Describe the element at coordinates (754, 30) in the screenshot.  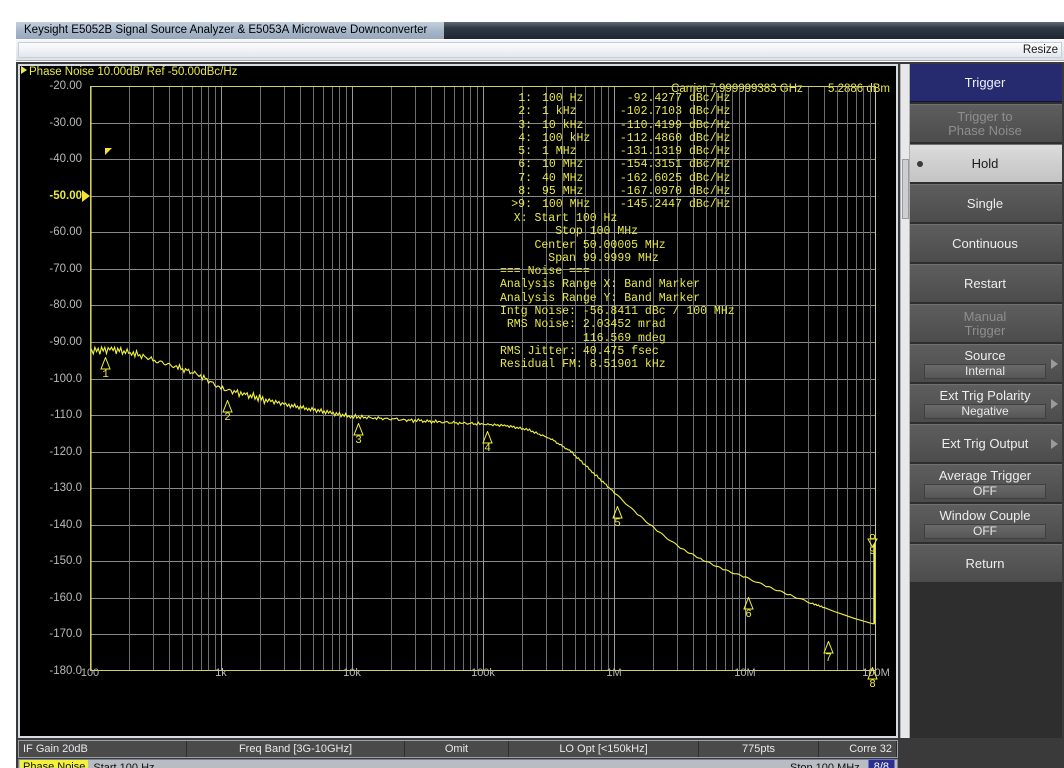
I see `title-bar-dark-region` at that location.